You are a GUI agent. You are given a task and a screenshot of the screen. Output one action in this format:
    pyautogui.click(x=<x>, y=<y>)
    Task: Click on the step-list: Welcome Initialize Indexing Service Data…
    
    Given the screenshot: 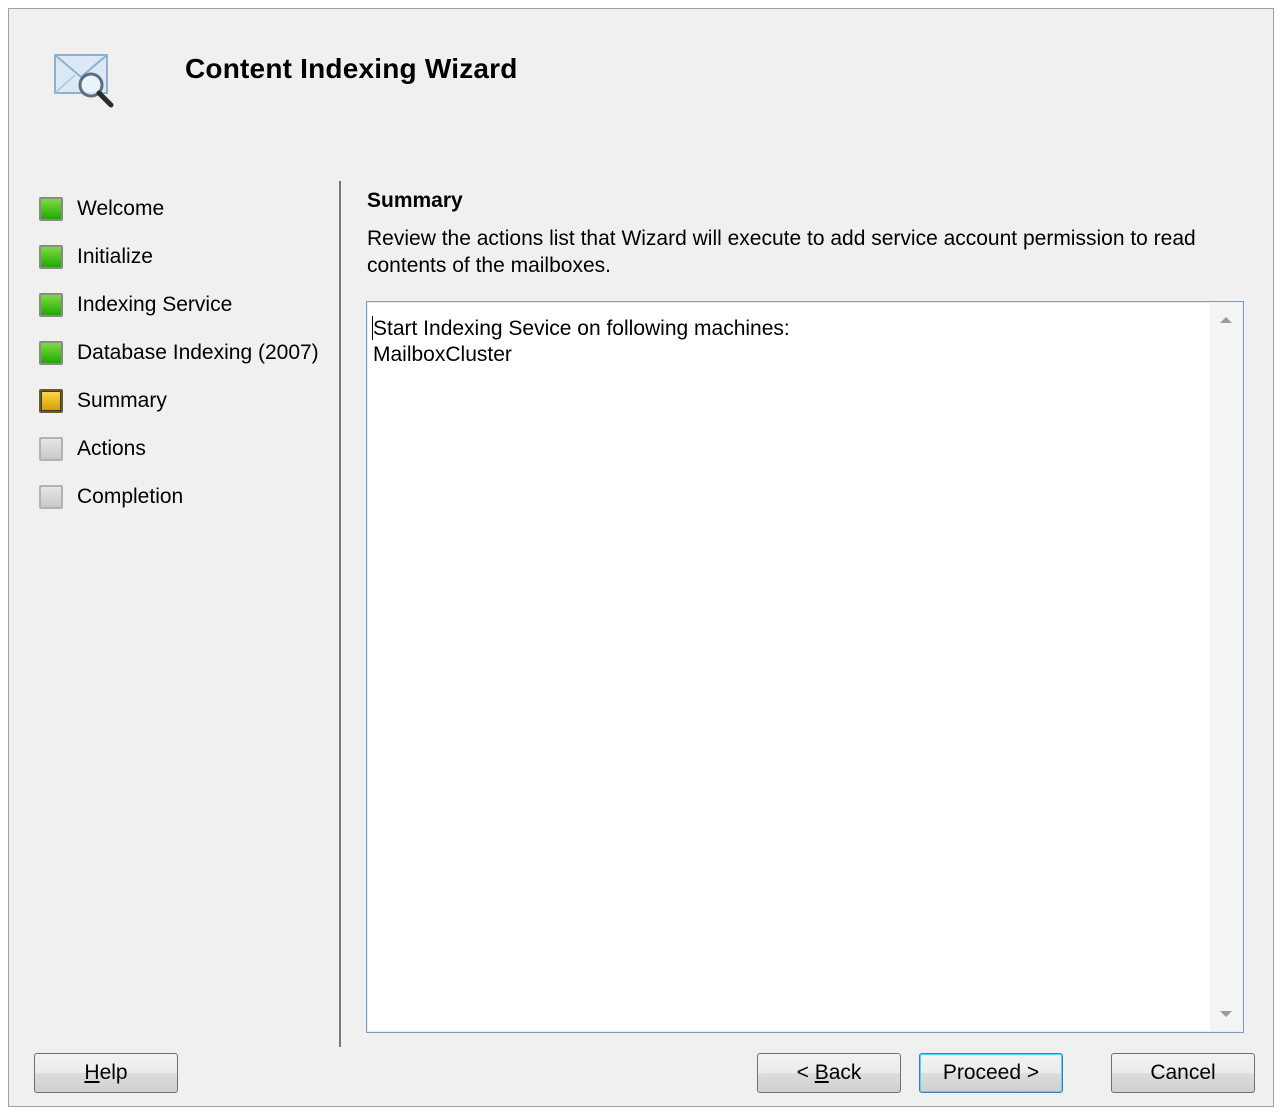 What is the action you would take?
    pyautogui.click(x=189, y=353)
    